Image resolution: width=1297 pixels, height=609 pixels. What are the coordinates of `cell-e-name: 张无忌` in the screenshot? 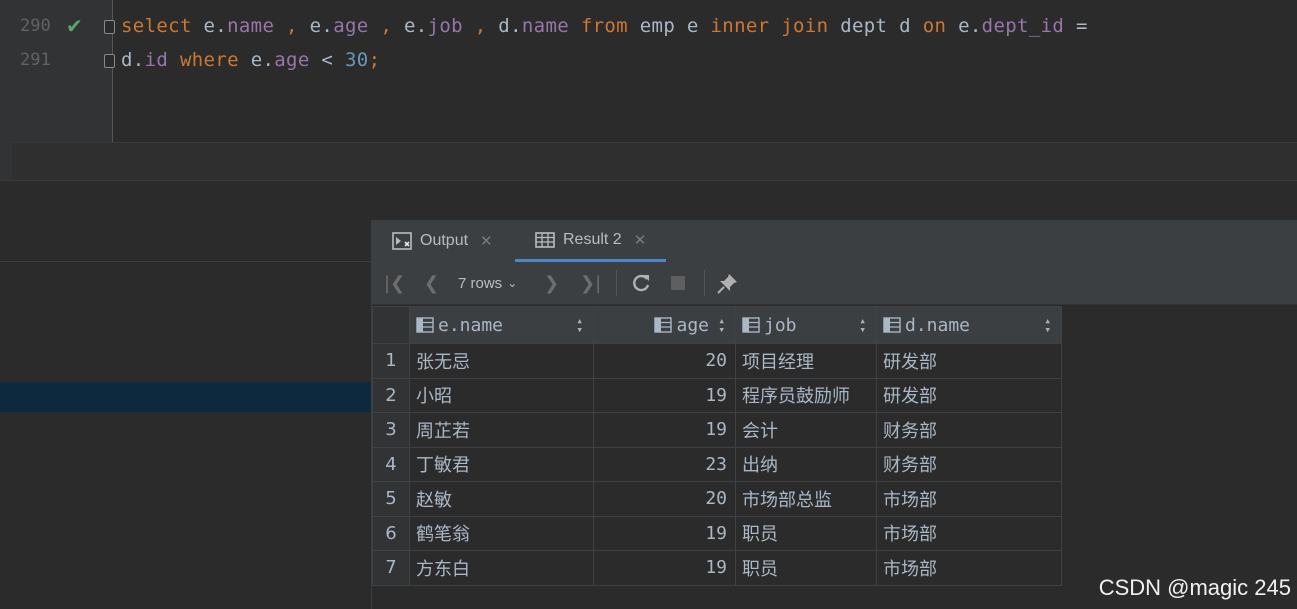 It's located at (501, 361).